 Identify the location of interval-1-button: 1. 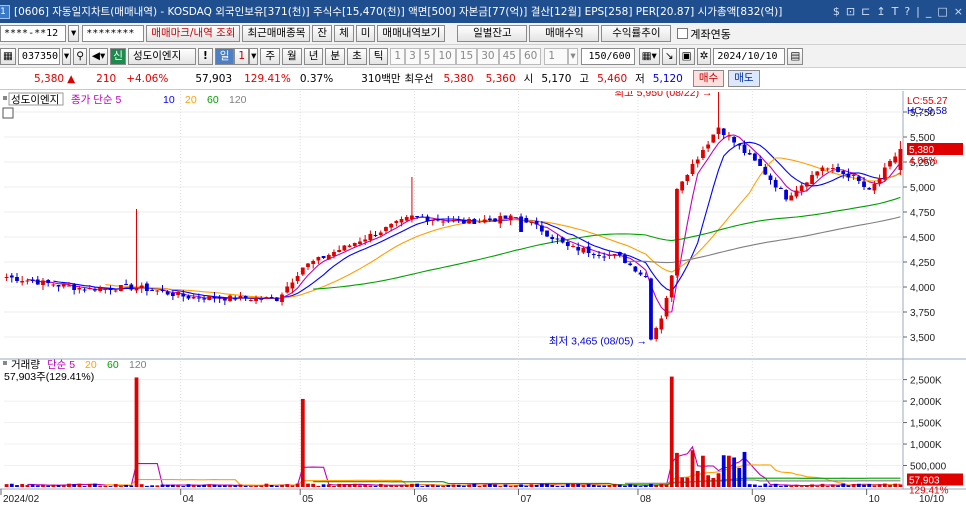
(398, 56).